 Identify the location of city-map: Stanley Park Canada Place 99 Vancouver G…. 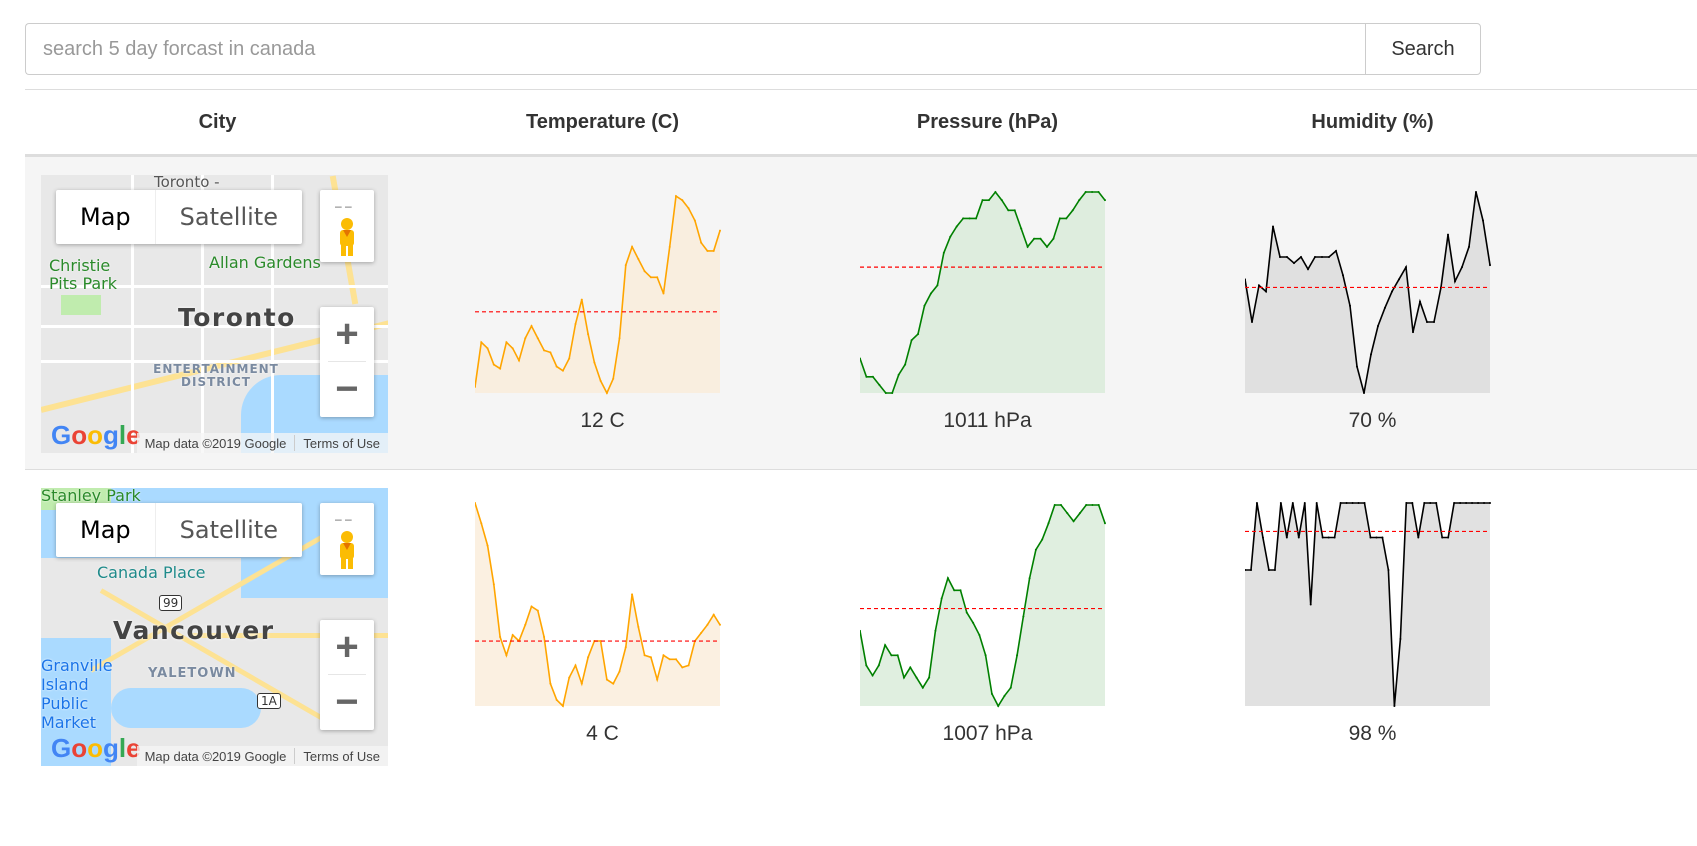
(214, 627).